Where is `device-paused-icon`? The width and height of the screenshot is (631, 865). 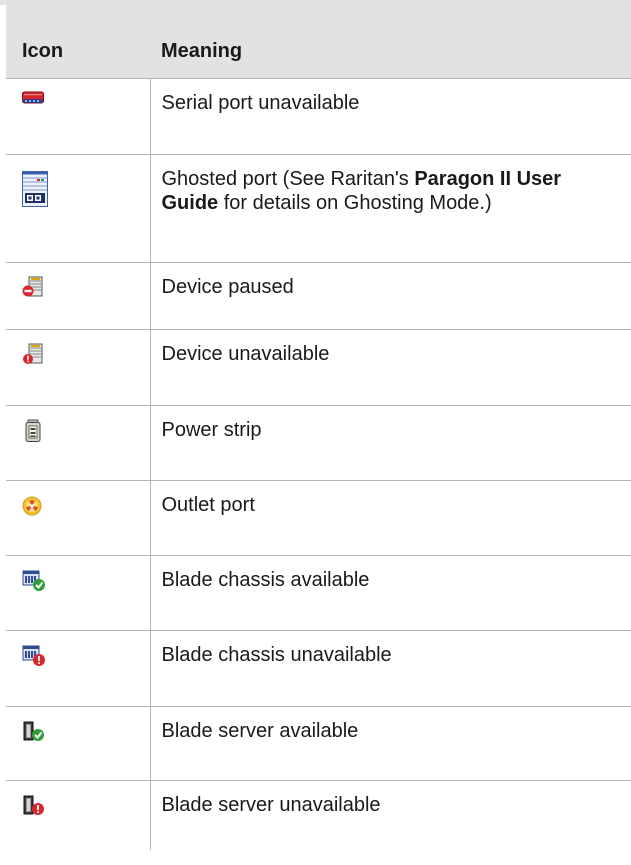 device-paused-icon is located at coordinates (33, 289).